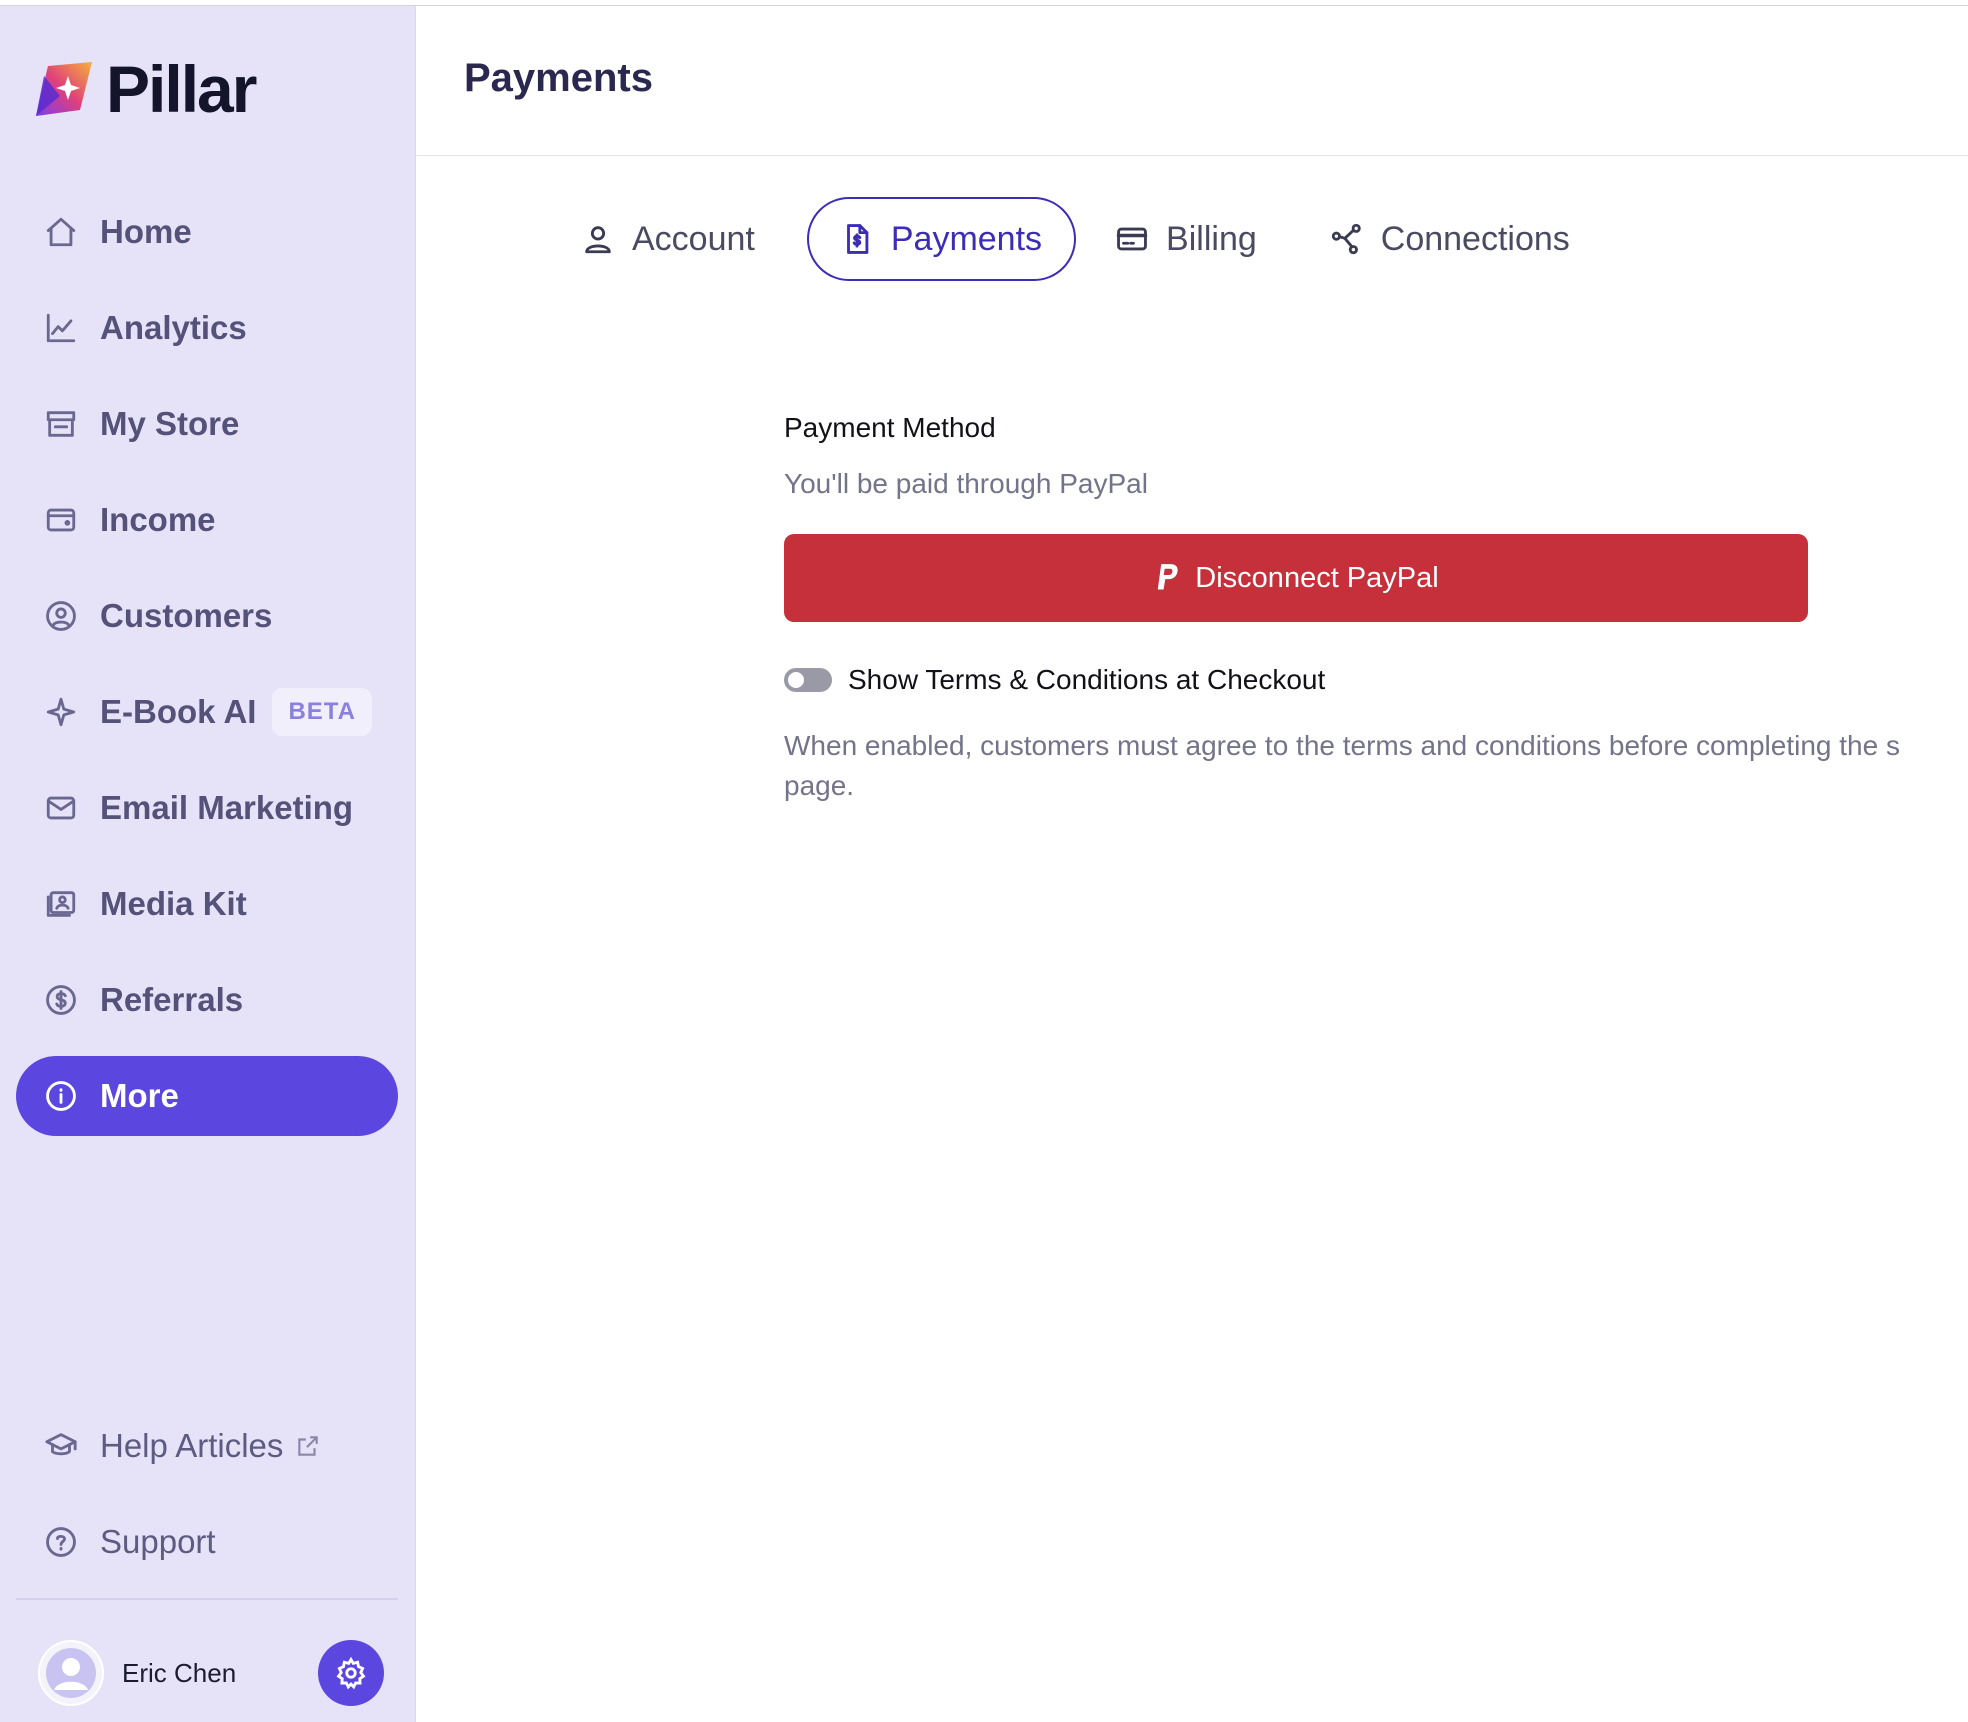  I want to click on sidebar-item-label: Income, so click(158, 519).